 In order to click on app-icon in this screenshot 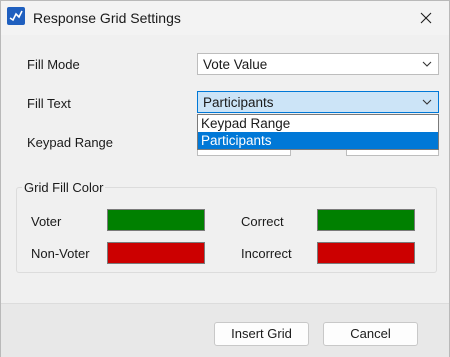, I will do `click(16, 16)`.